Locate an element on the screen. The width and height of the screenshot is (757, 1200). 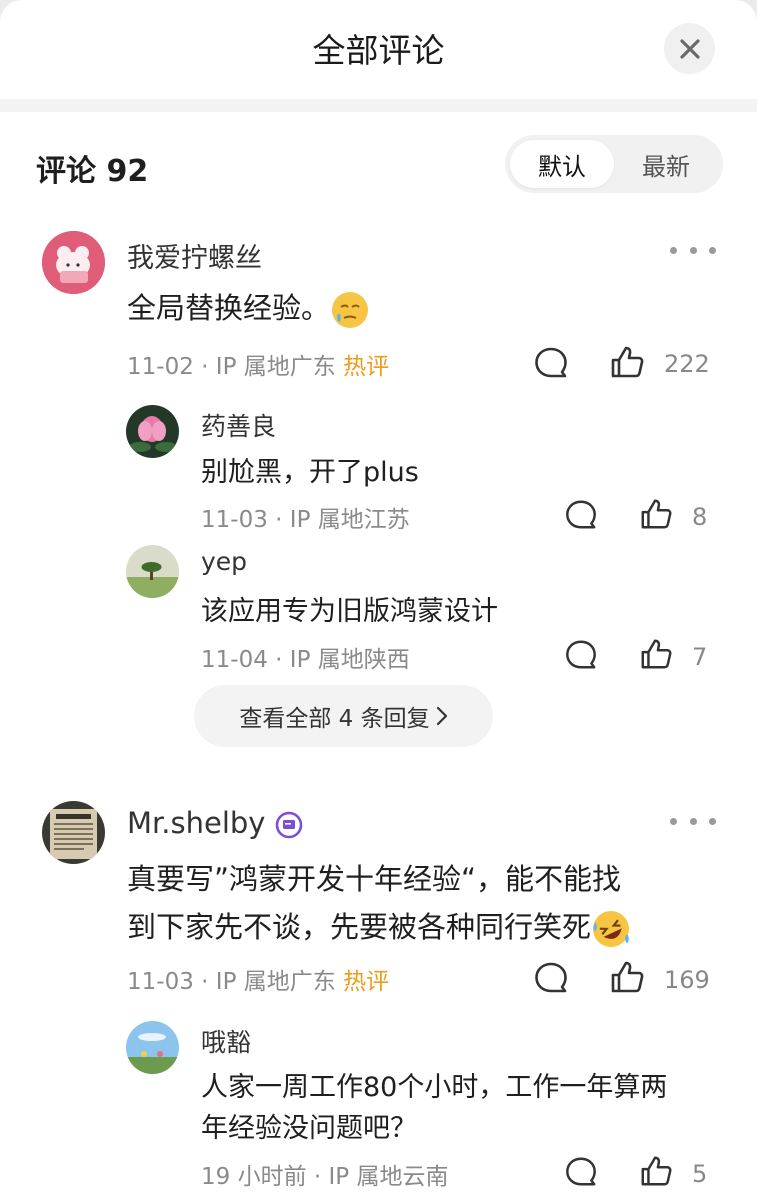
reply-meta: 11-04 · IP 属地陕西 is located at coordinates (305, 657).